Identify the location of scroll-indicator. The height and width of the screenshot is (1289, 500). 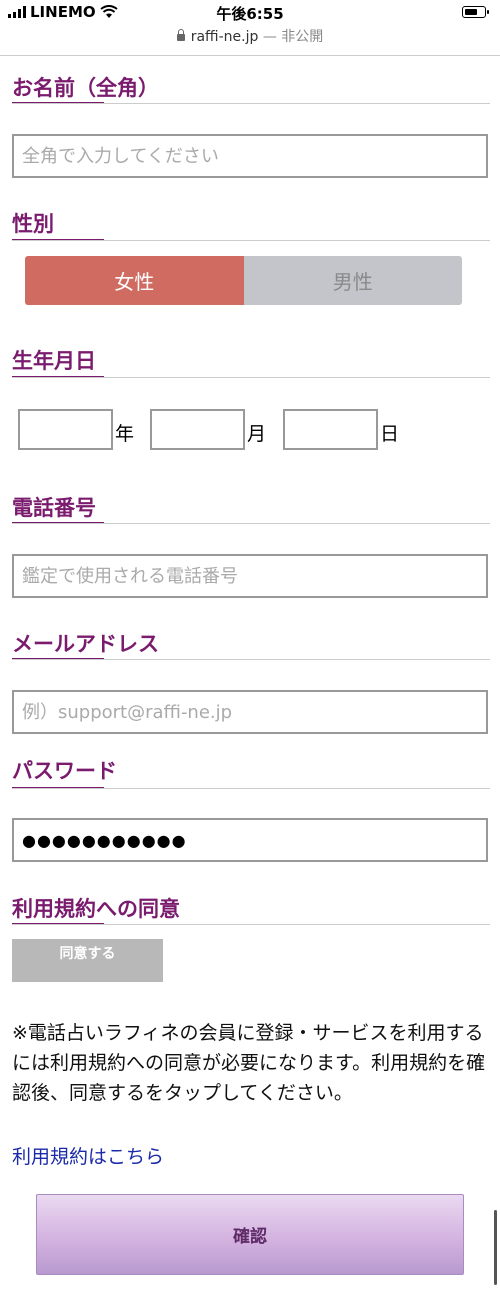
(495, 1247).